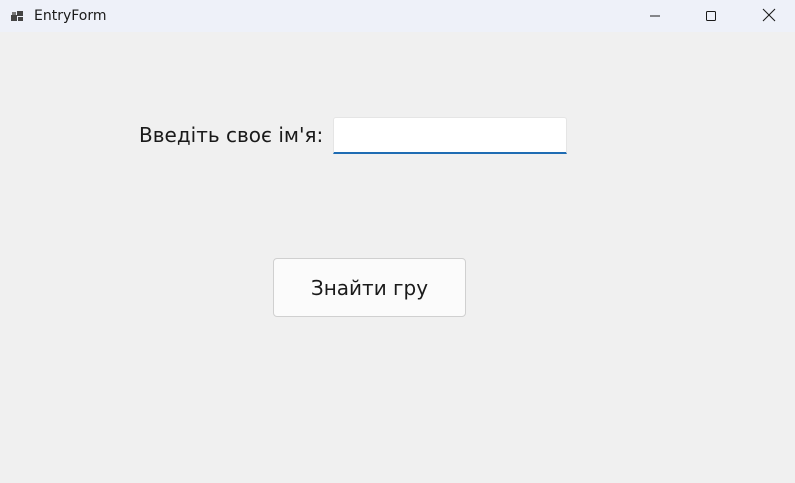 The height and width of the screenshot is (483, 795). What do you see at coordinates (70, 16) in the screenshot?
I see `window-title: EntryForm` at bounding box center [70, 16].